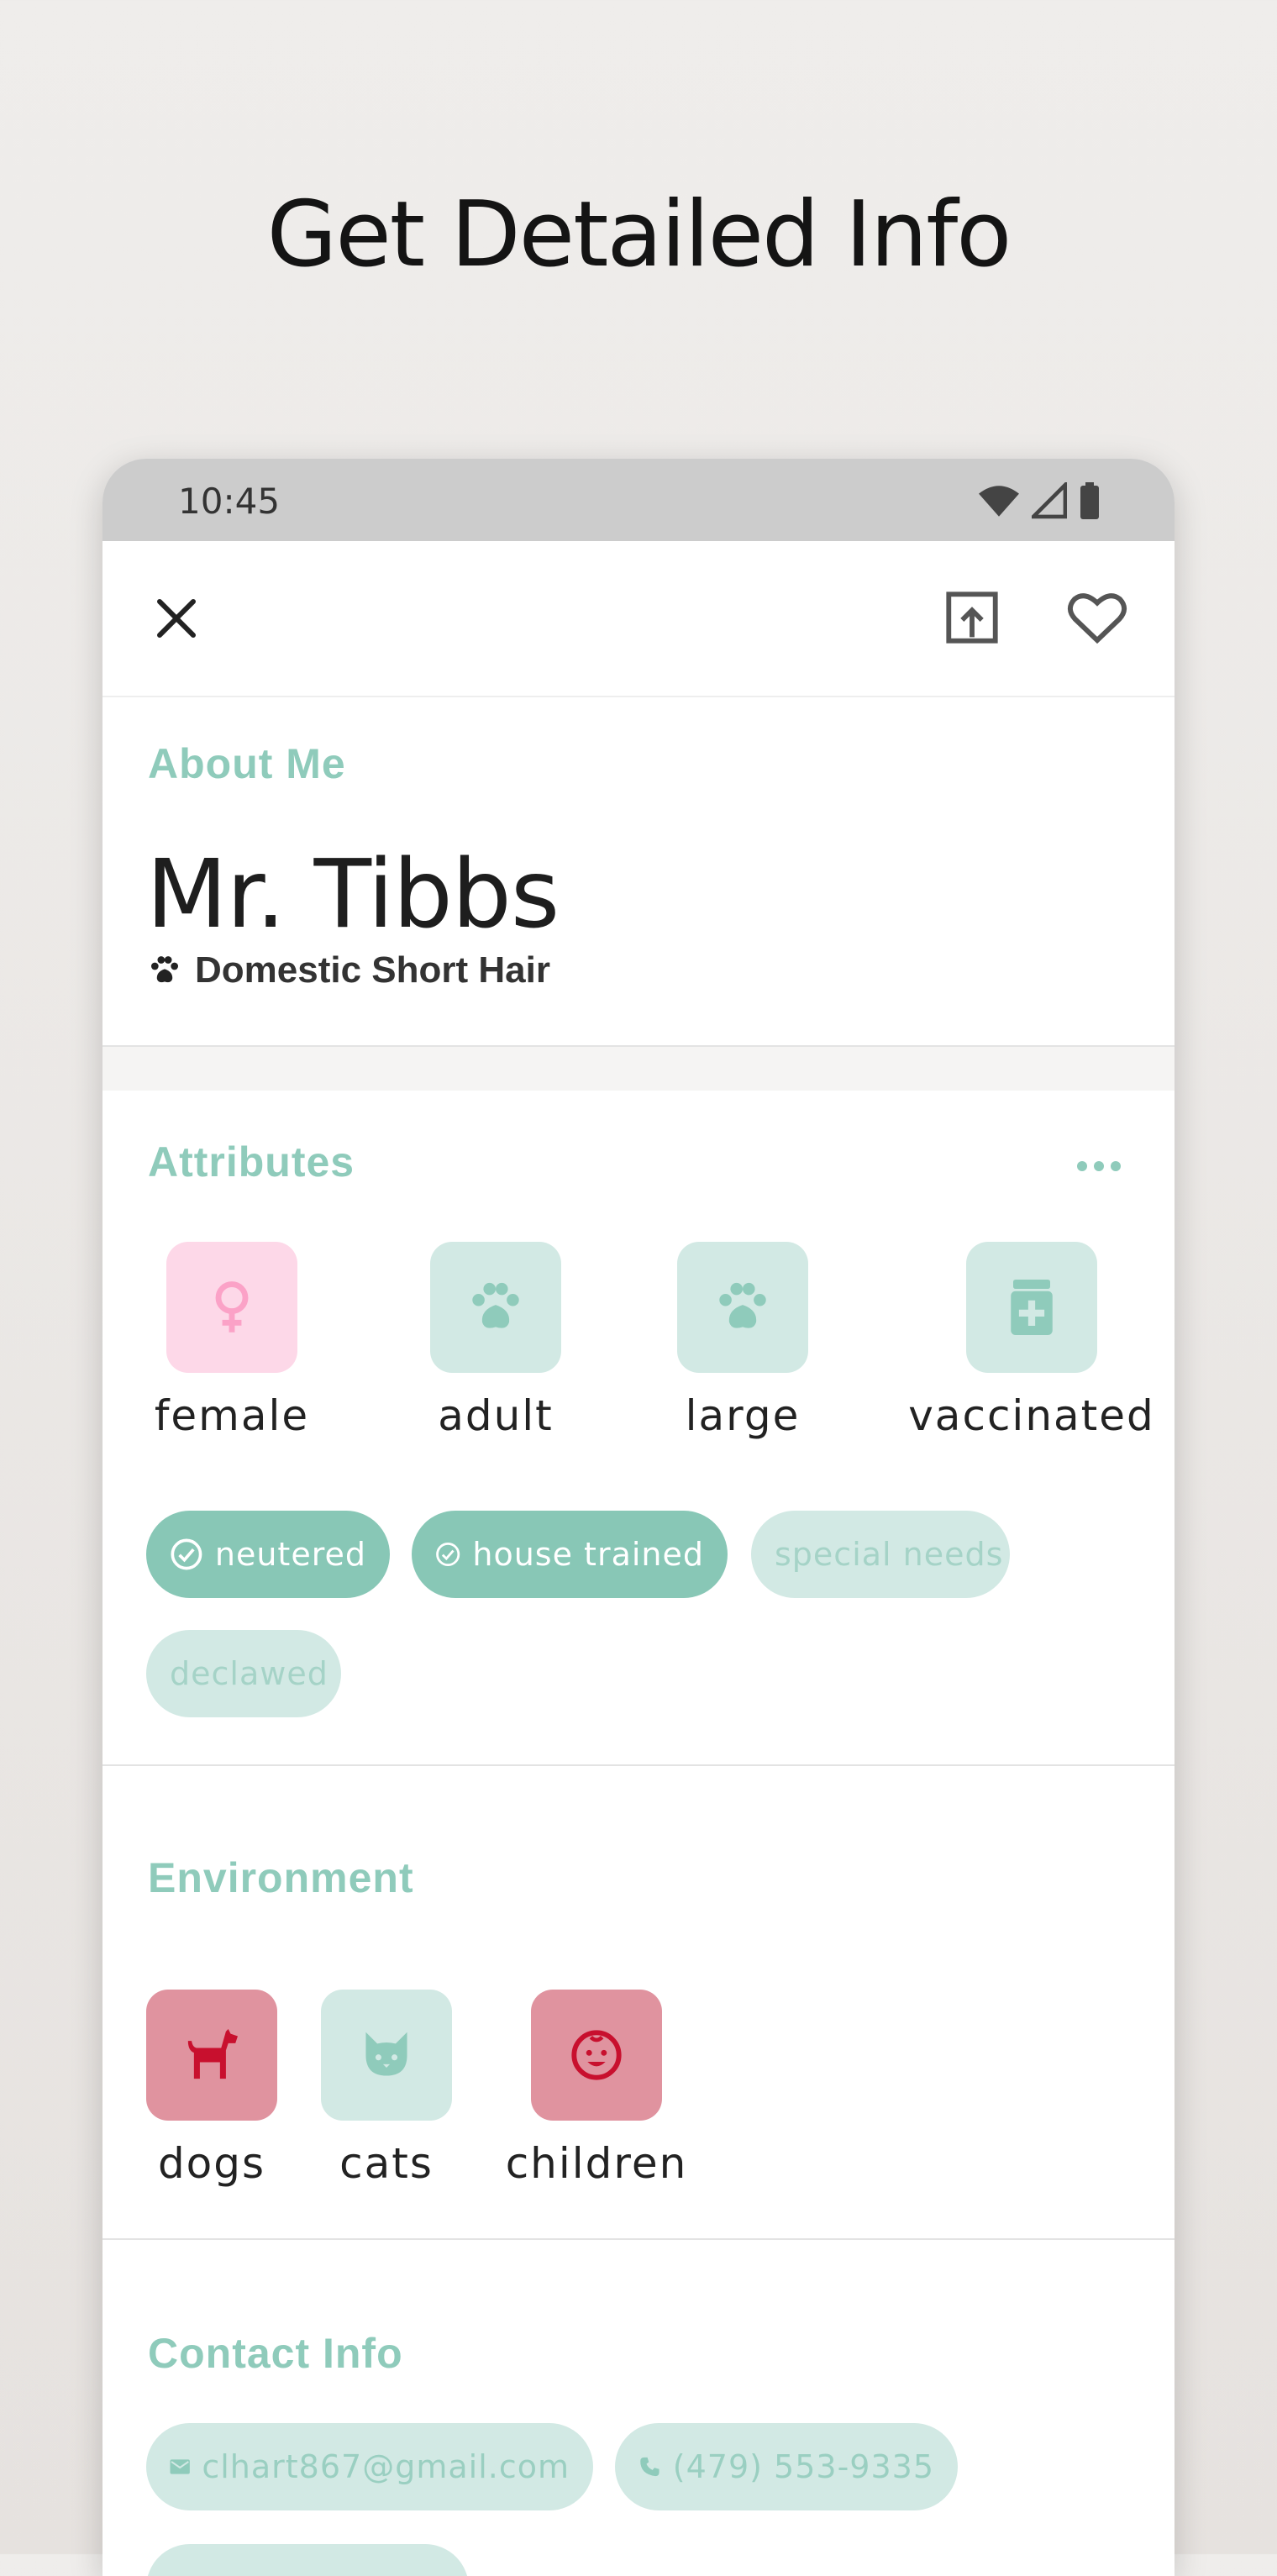 Image resolution: width=1277 pixels, height=2576 pixels. I want to click on breed-row: Domestic Short Hair, so click(349, 970).